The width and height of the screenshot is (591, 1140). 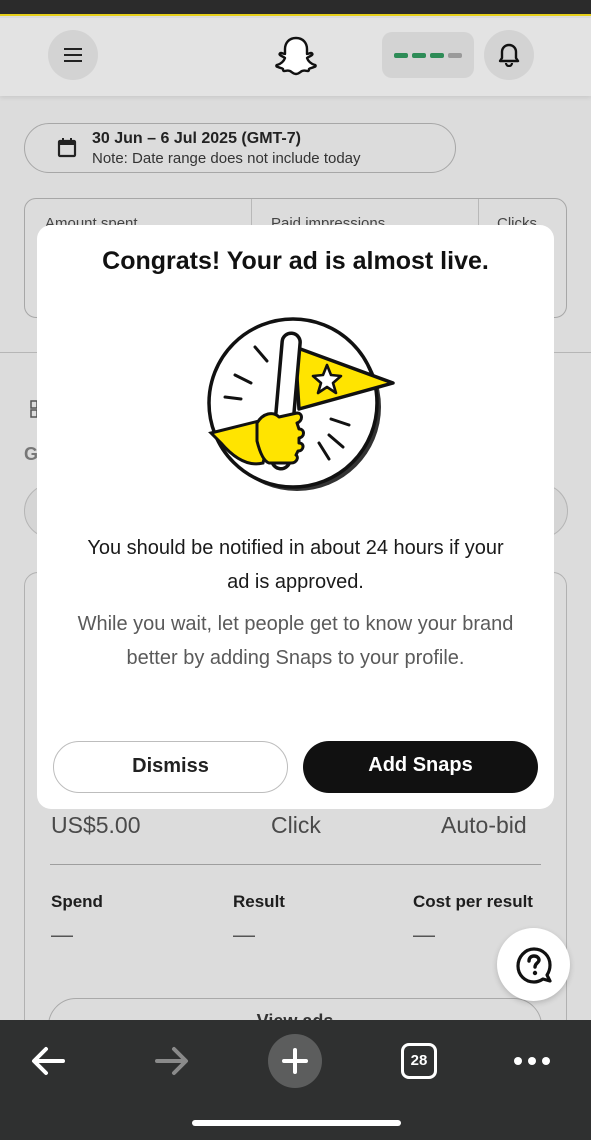 What do you see at coordinates (301, 404) in the screenshot?
I see `celebration-flag-illustration` at bounding box center [301, 404].